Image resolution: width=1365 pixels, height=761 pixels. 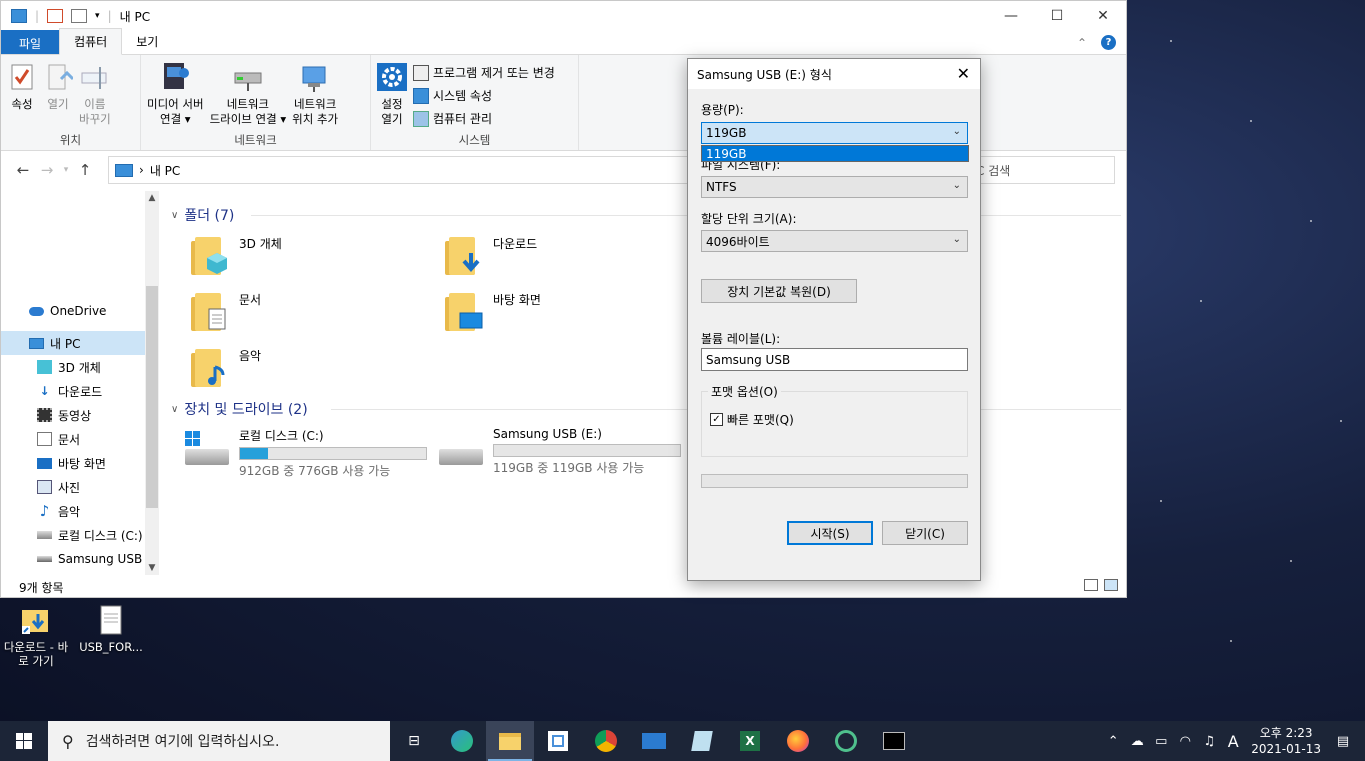 I want to click on folder-3d-objects: 3D 개체, so click(x=236, y=256).